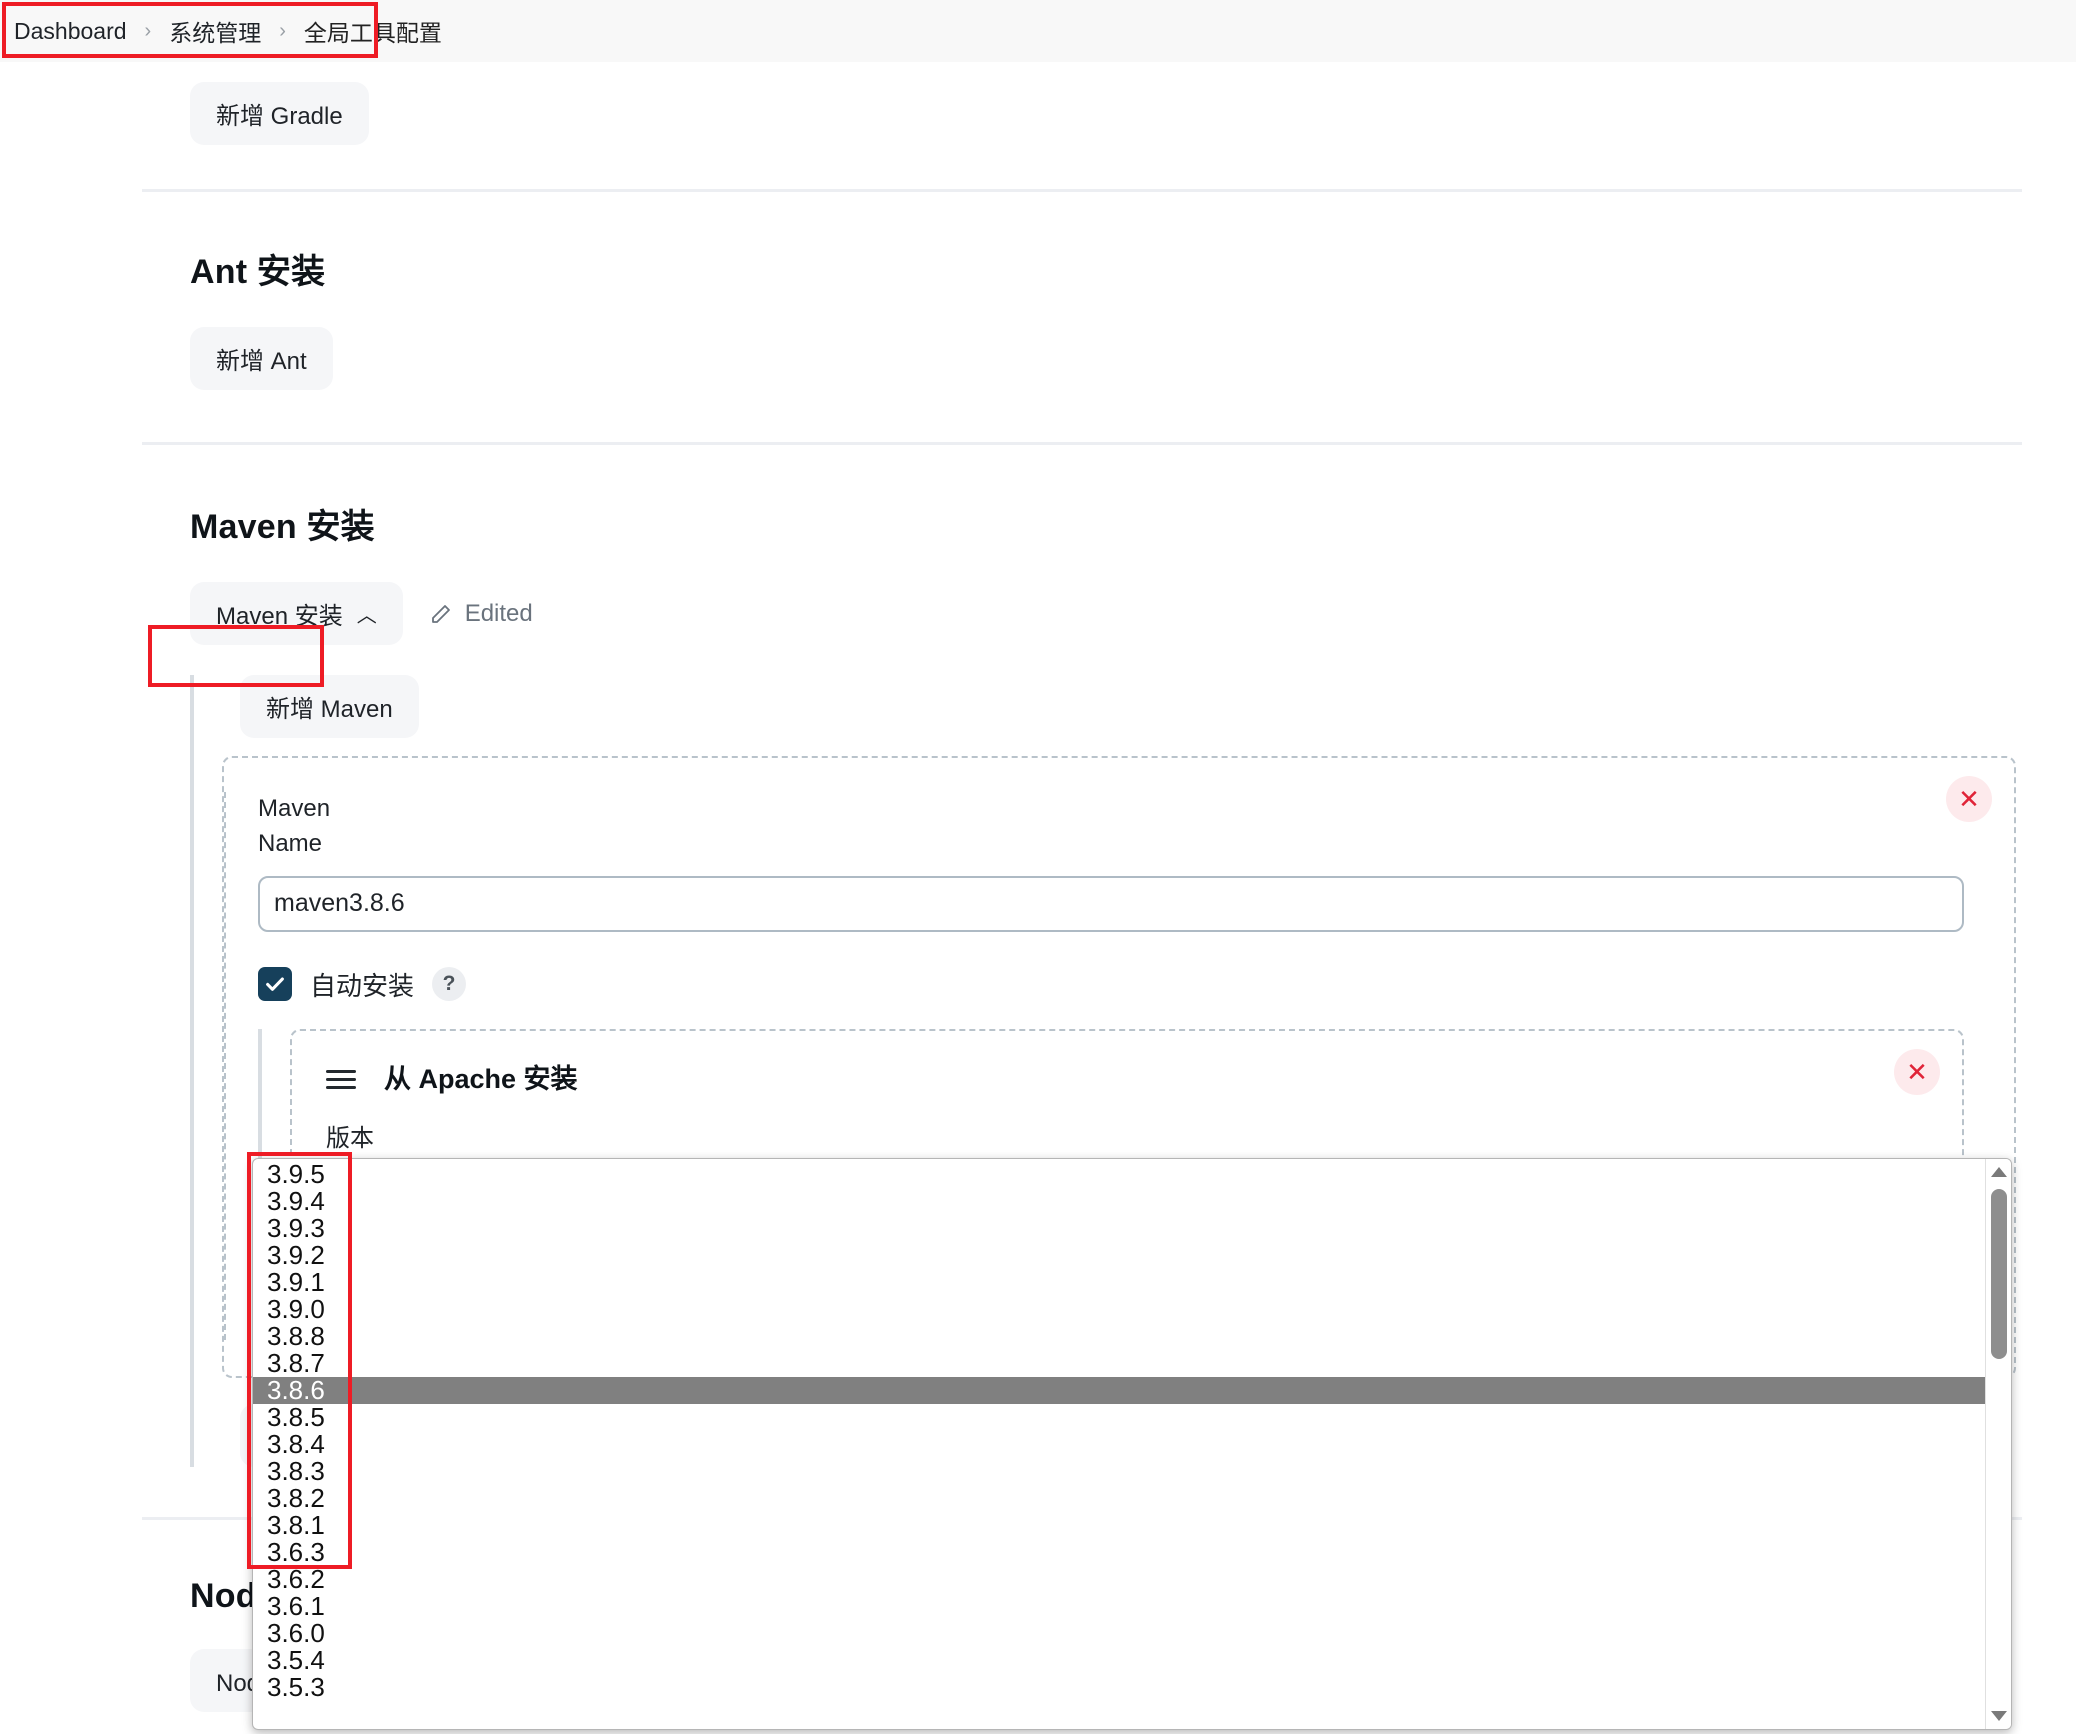 Image resolution: width=2076 pixels, height=1734 pixels. What do you see at coordinates (275, 984) in the screenshot?
I see `auto-install-checkbox` at bounding box center [275, 984].